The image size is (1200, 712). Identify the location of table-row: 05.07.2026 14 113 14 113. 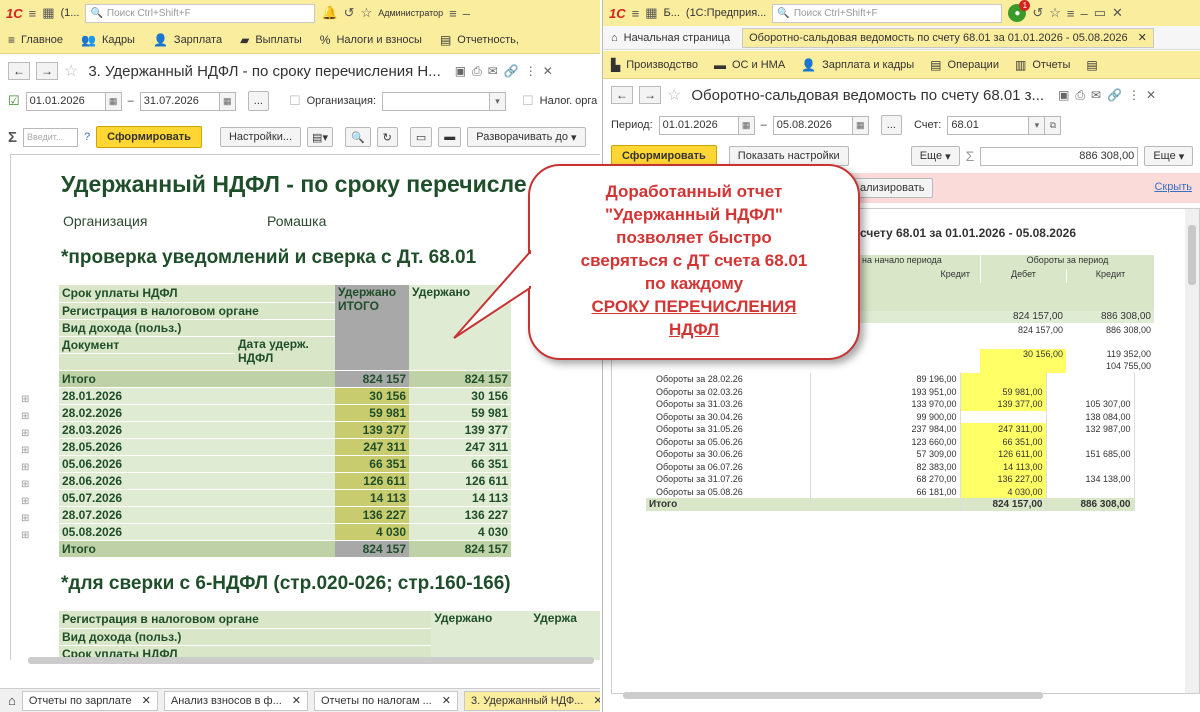
(285, 498).